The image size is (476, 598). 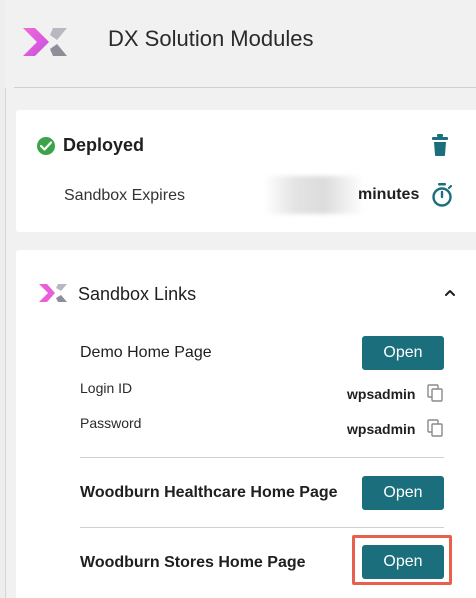 I want to click on demo-home-page-label: Demo Home Page, so click(x=146, y=352).